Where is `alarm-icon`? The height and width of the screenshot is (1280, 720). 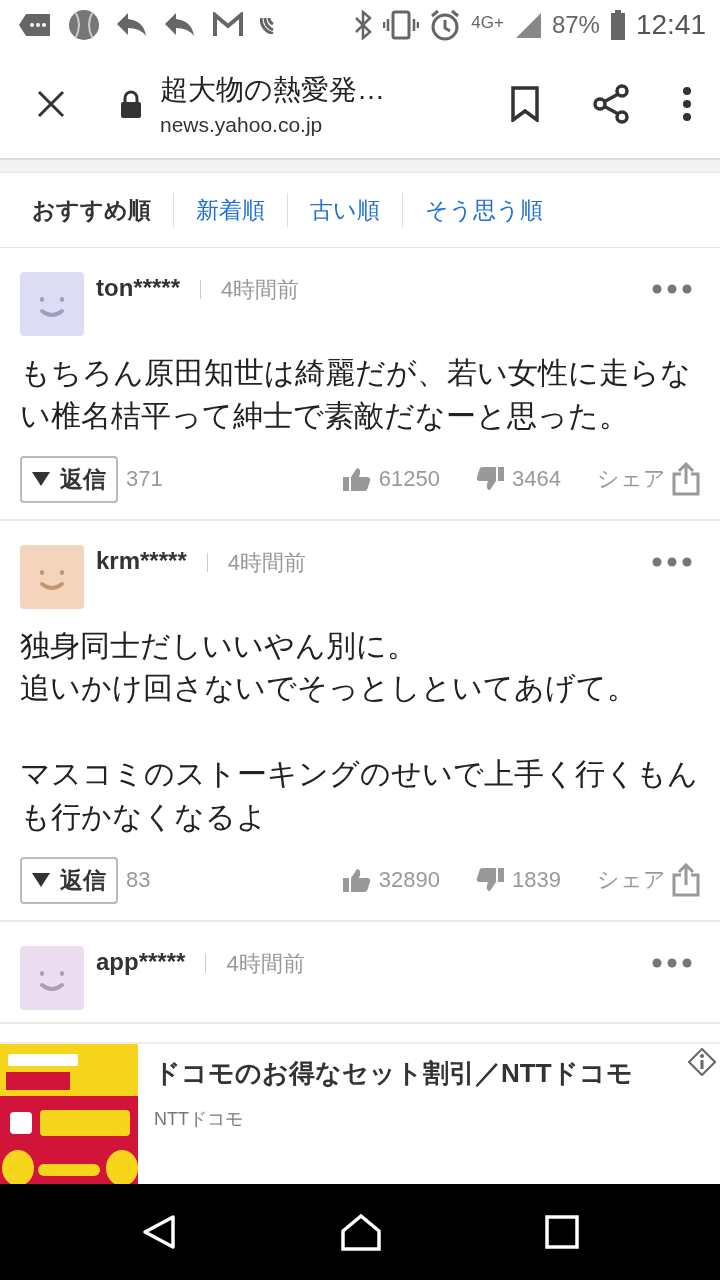
alarm-icon is located at coordinates (445, 25).